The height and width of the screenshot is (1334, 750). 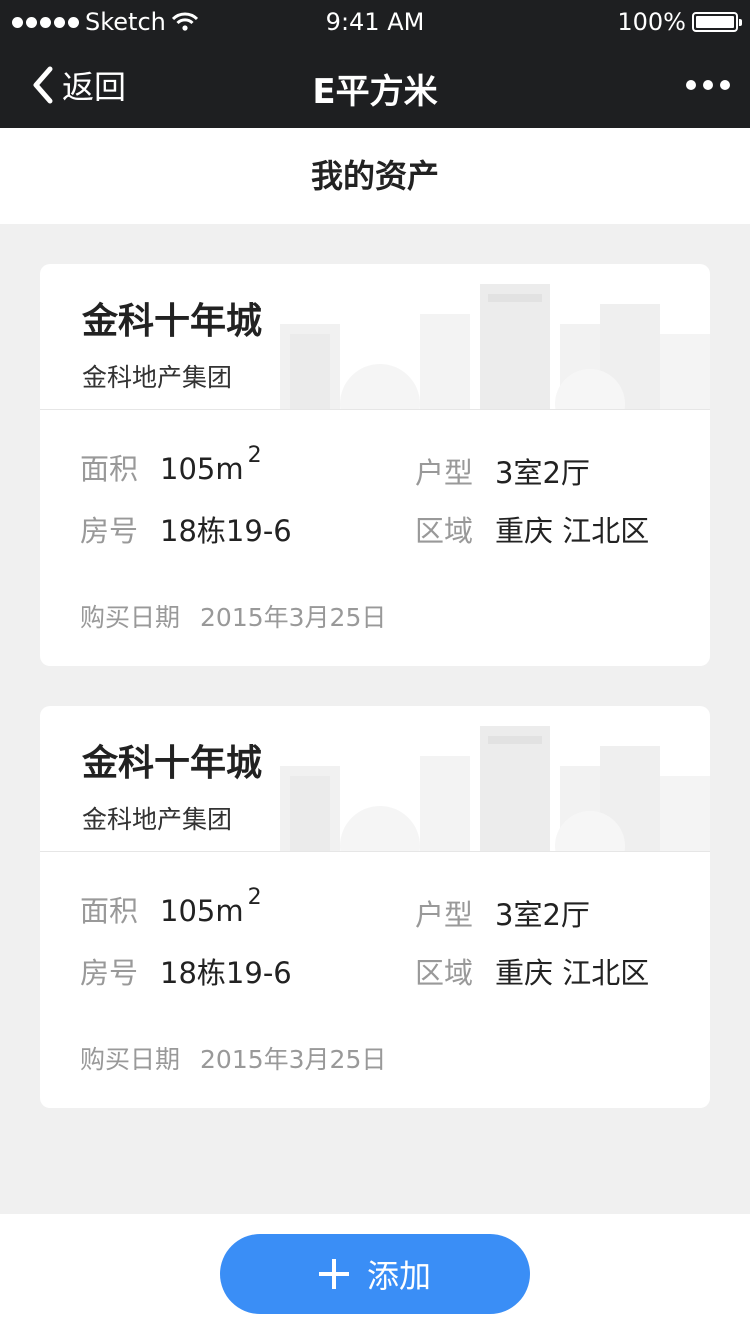 I want to click on battery-icon, so click(x=717, y=22).